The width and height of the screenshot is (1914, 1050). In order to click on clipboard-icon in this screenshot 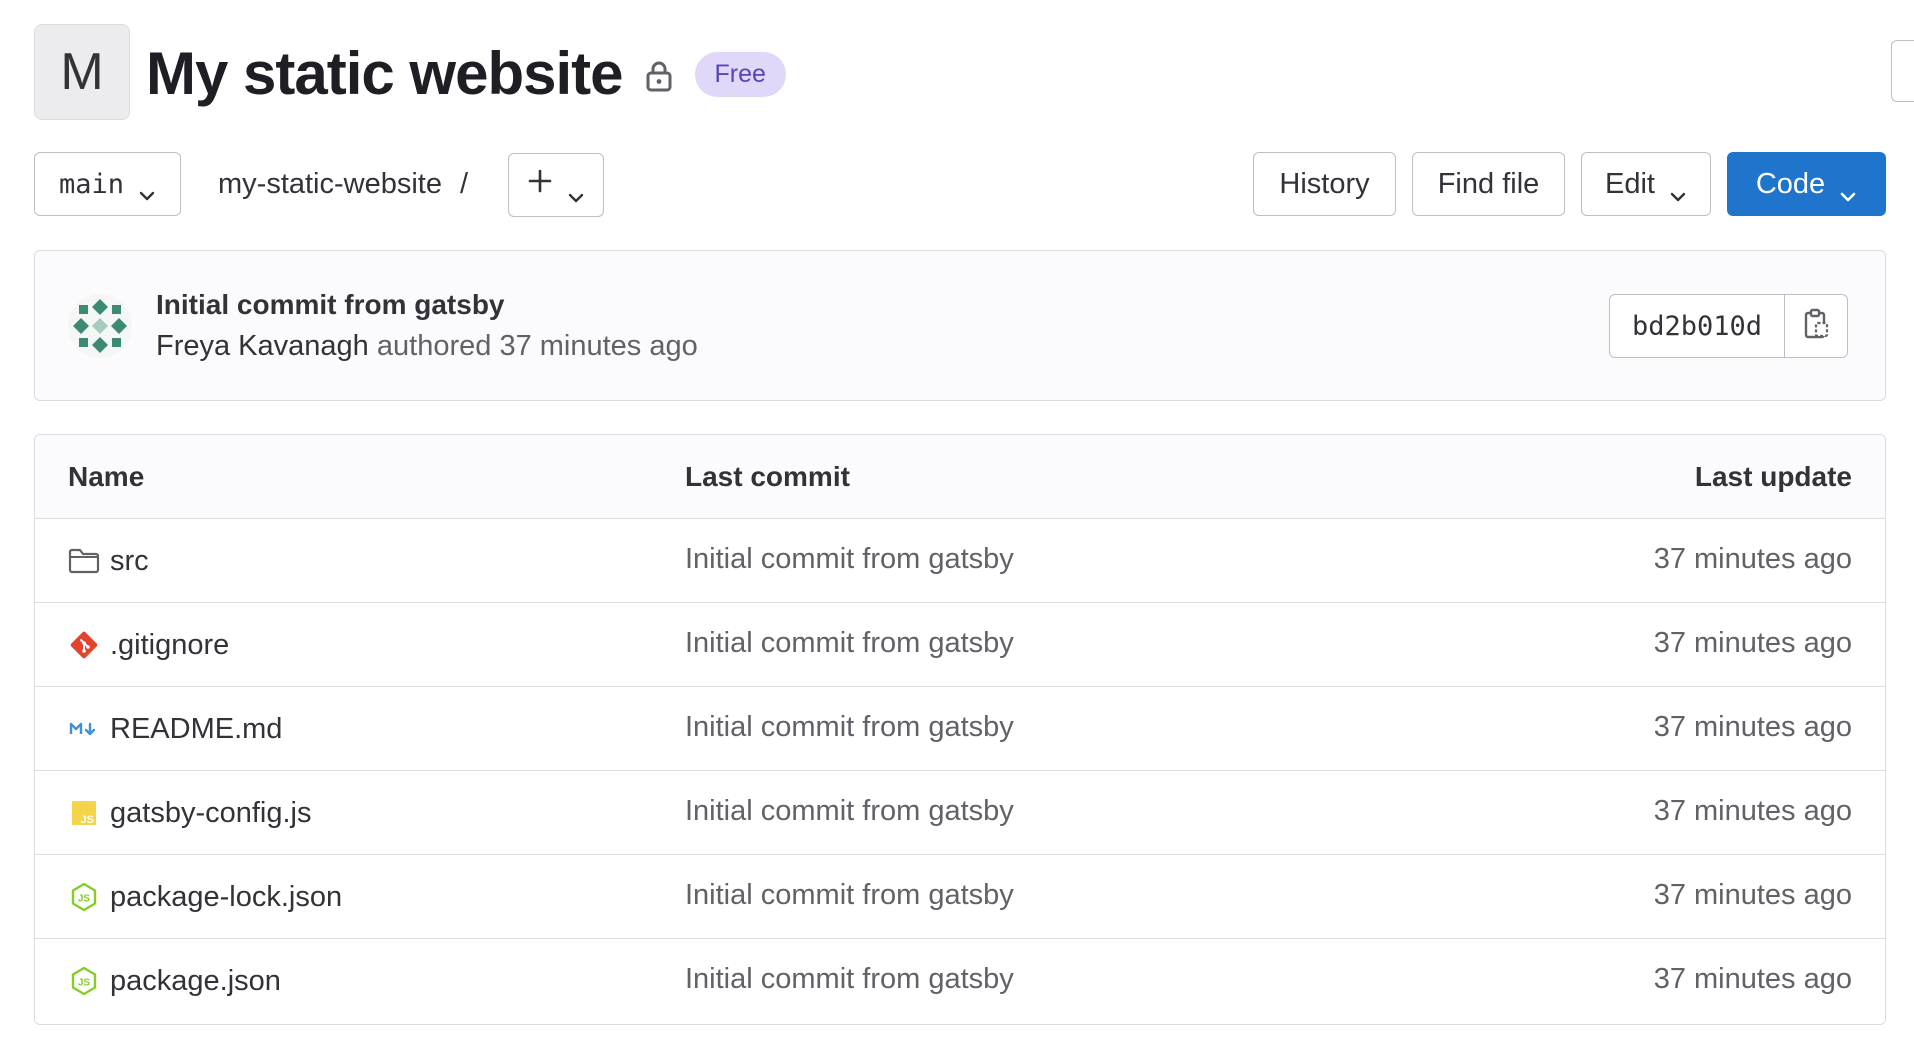, I will do `click(1816, 326)`.